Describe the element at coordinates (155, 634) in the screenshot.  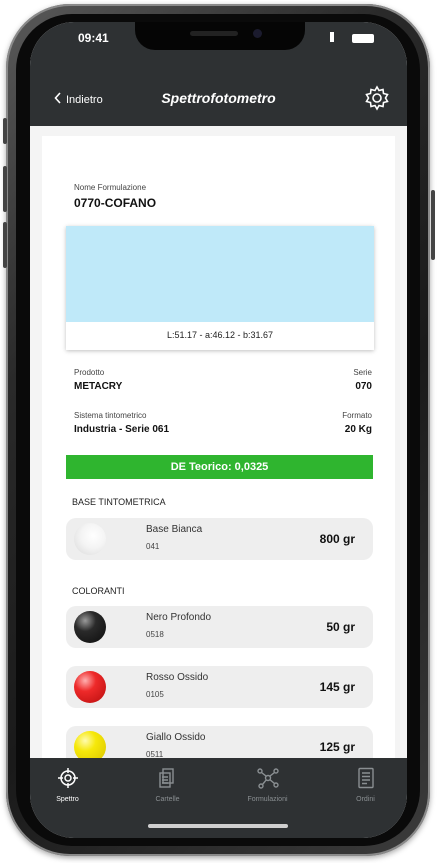
I see `colorant-code: 0518` at that location.